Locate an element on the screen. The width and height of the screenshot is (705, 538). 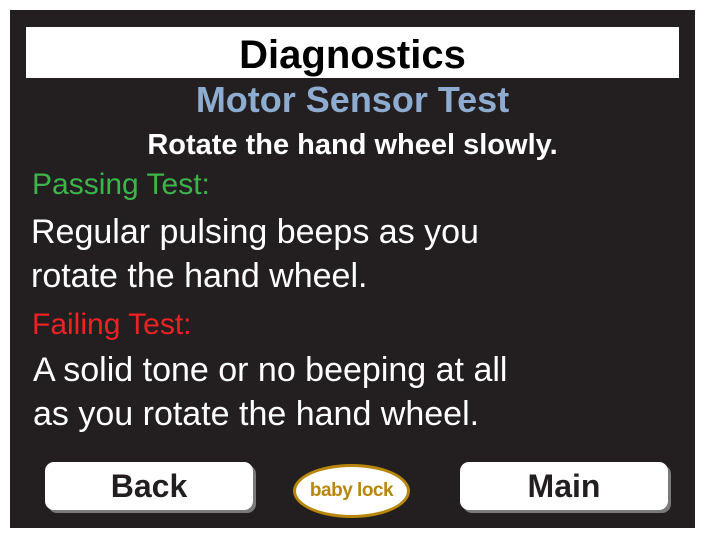
passing-test-line: rotate the hand wheel. is located at coordinates (199, 276).